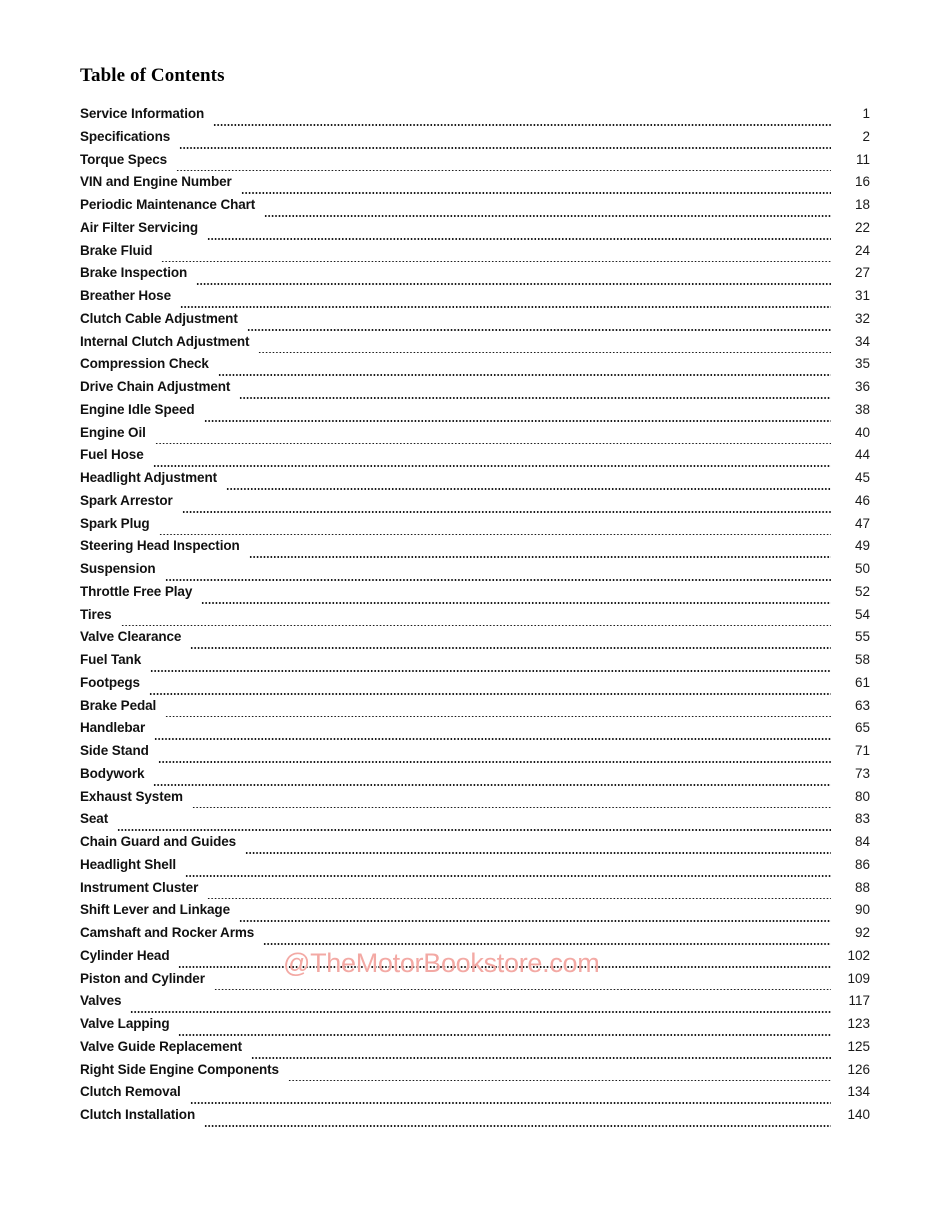 The image size is (950, 1229). What do you see at coordinates (475, 982) in the screenshot?
I see `toc-entry: Piston and Cylinder 109` at bounding box center [475, 982].